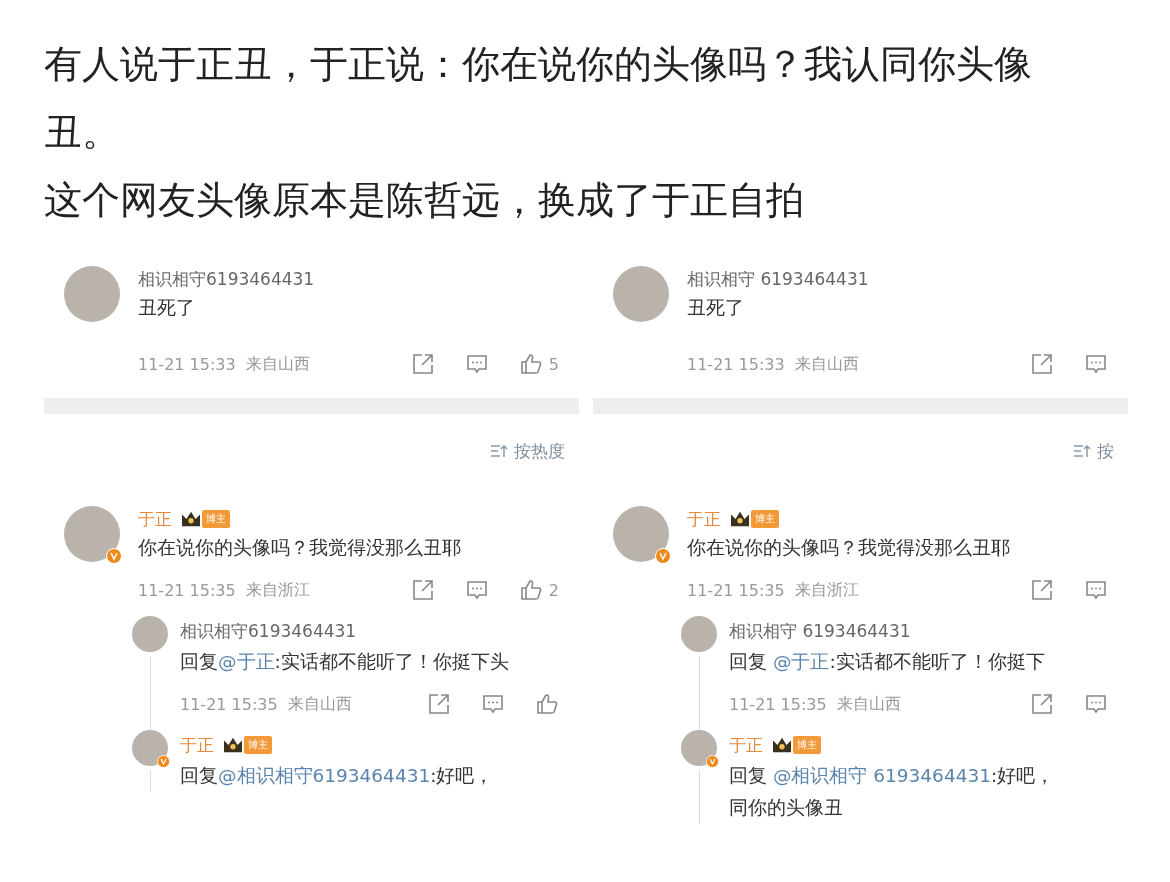 The width and height of the screenshot is (1170, 882). I want to click on sort-button: 按, so click(1093, 451).